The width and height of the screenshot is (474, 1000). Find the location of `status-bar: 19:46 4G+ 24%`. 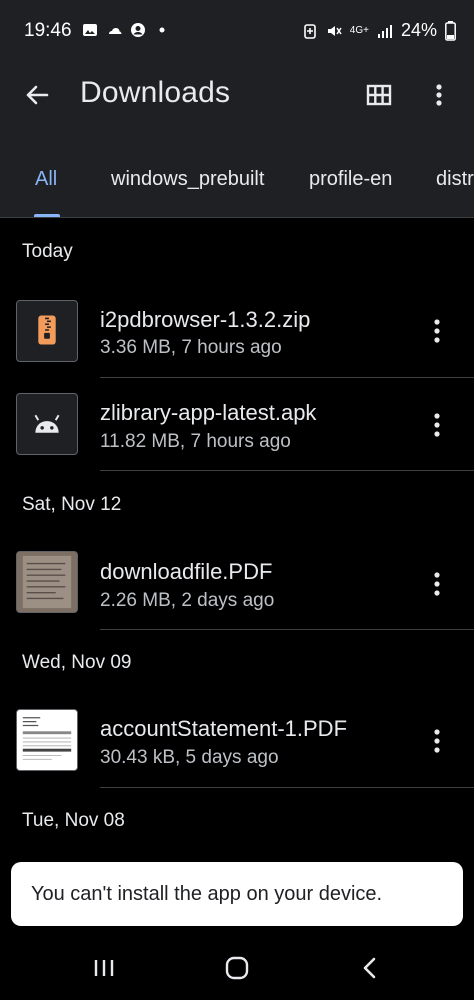

status-bar: 19:46 4G+ 24% is located at coordinates (237, 31).